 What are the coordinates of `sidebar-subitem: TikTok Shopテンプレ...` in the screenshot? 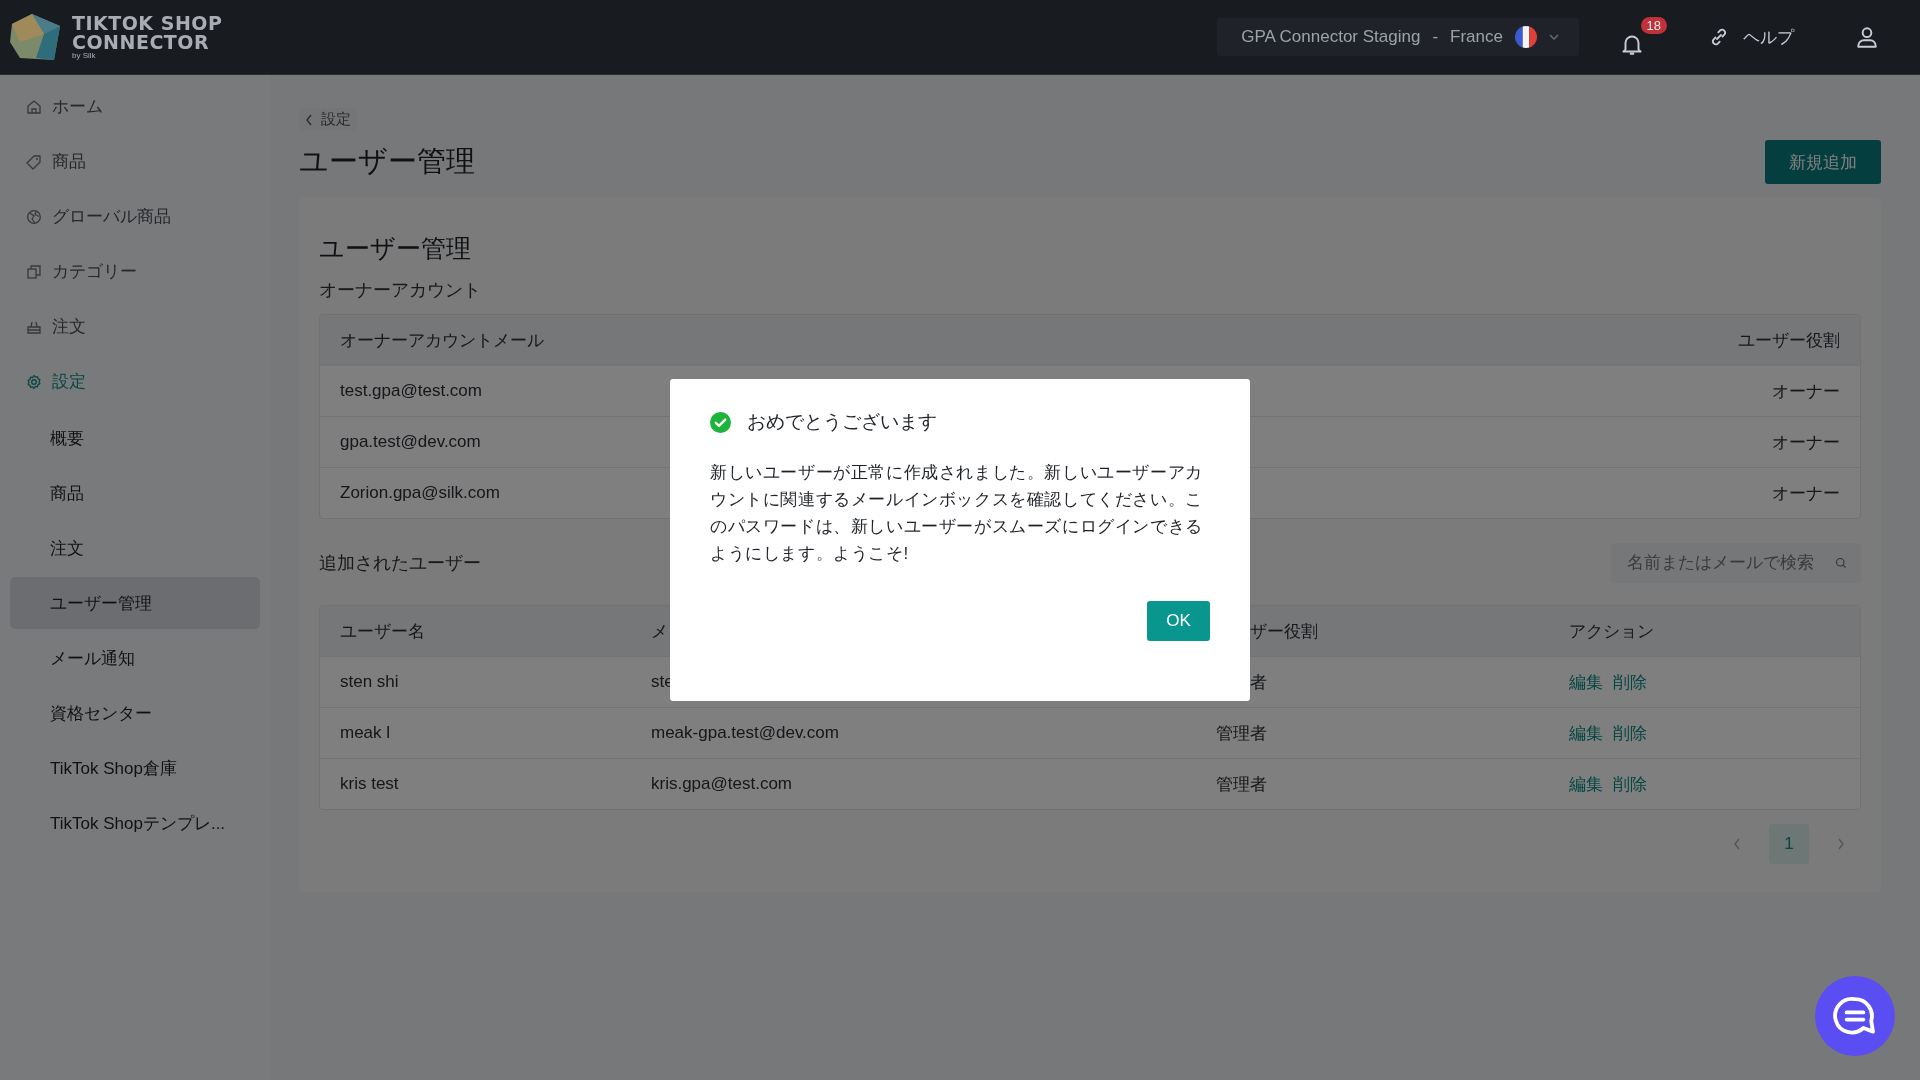 It's located at (135, 823).